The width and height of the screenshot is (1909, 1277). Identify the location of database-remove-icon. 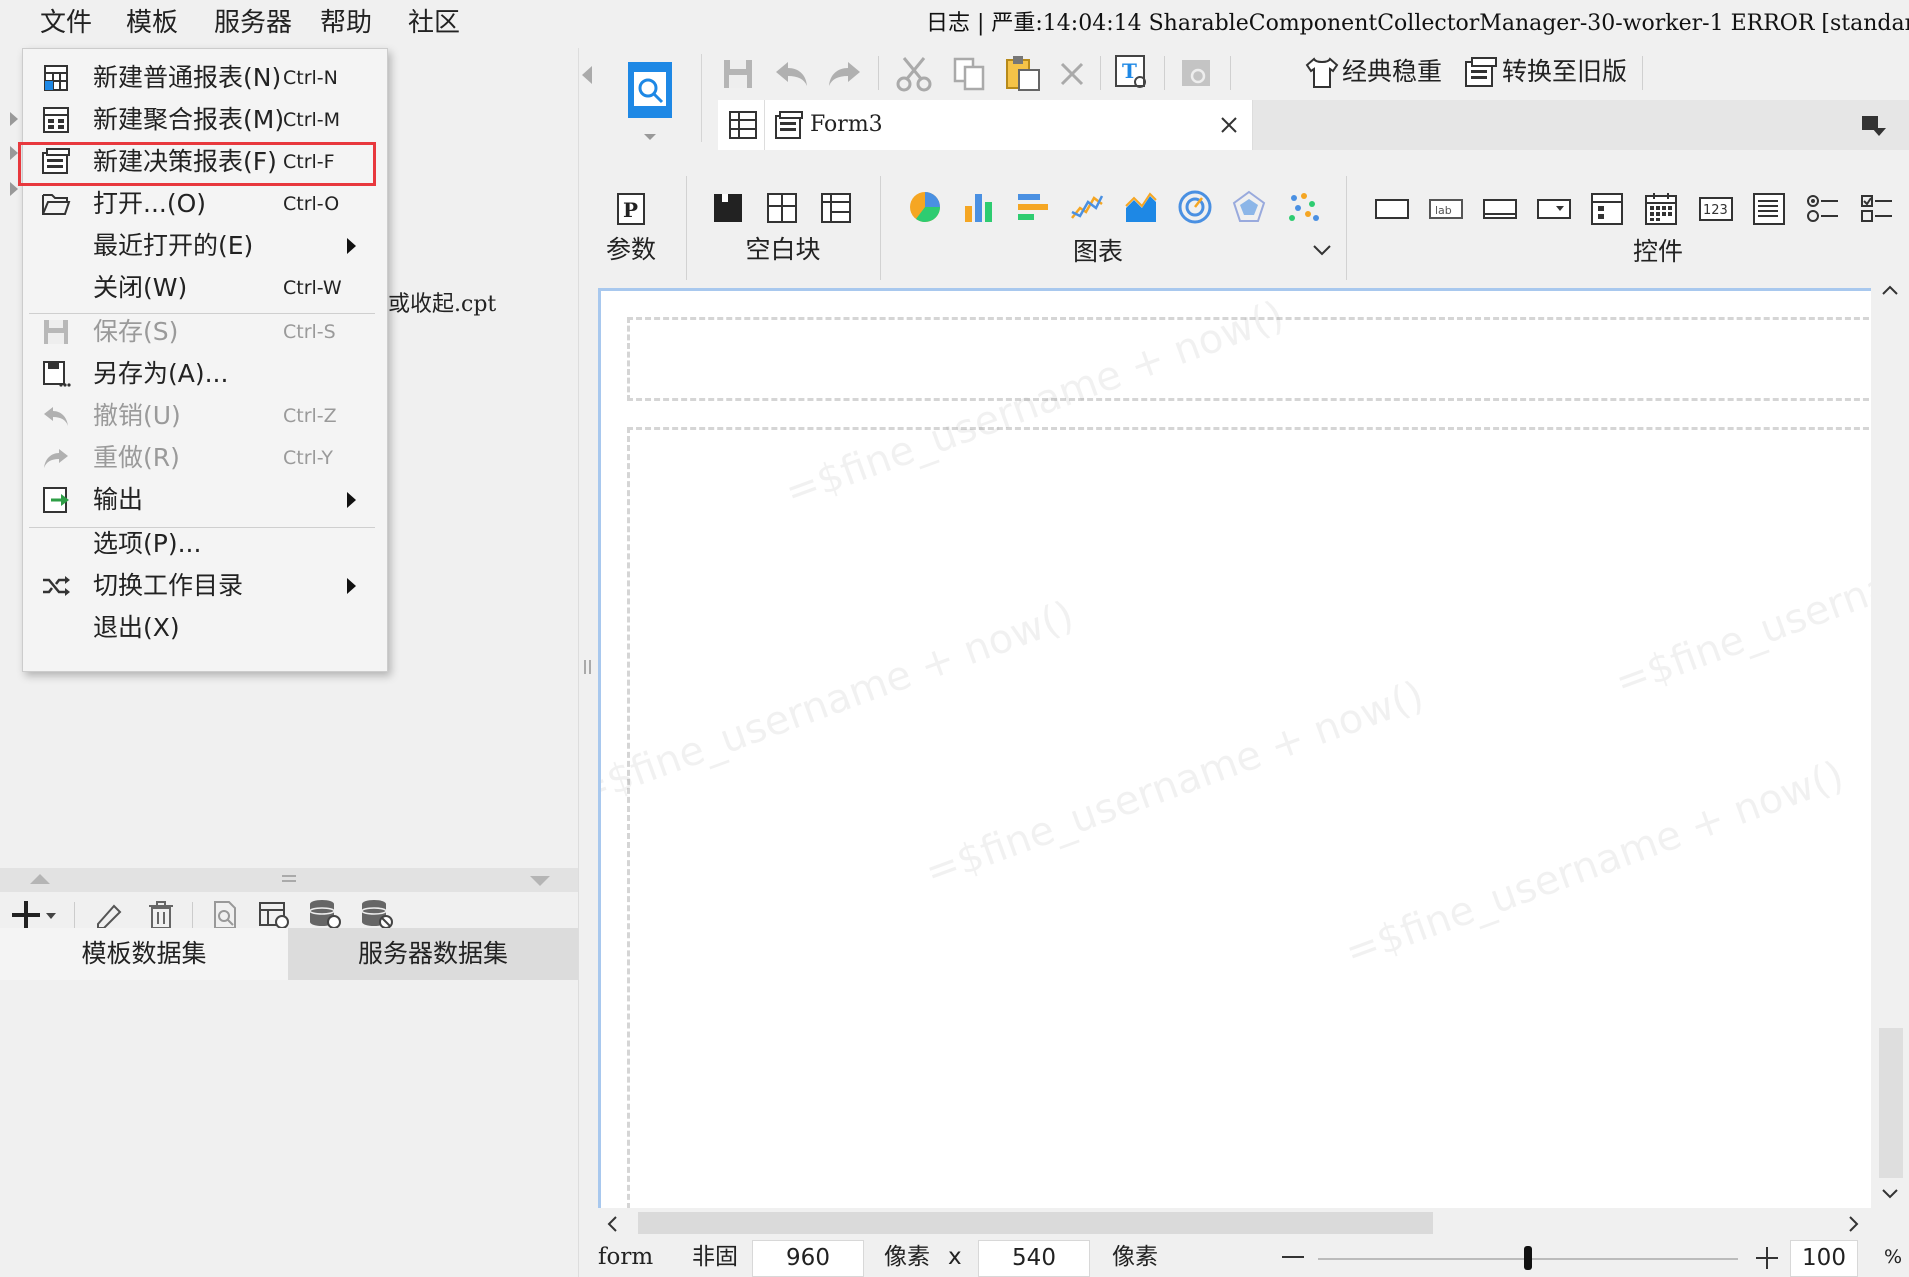
(377, 914).